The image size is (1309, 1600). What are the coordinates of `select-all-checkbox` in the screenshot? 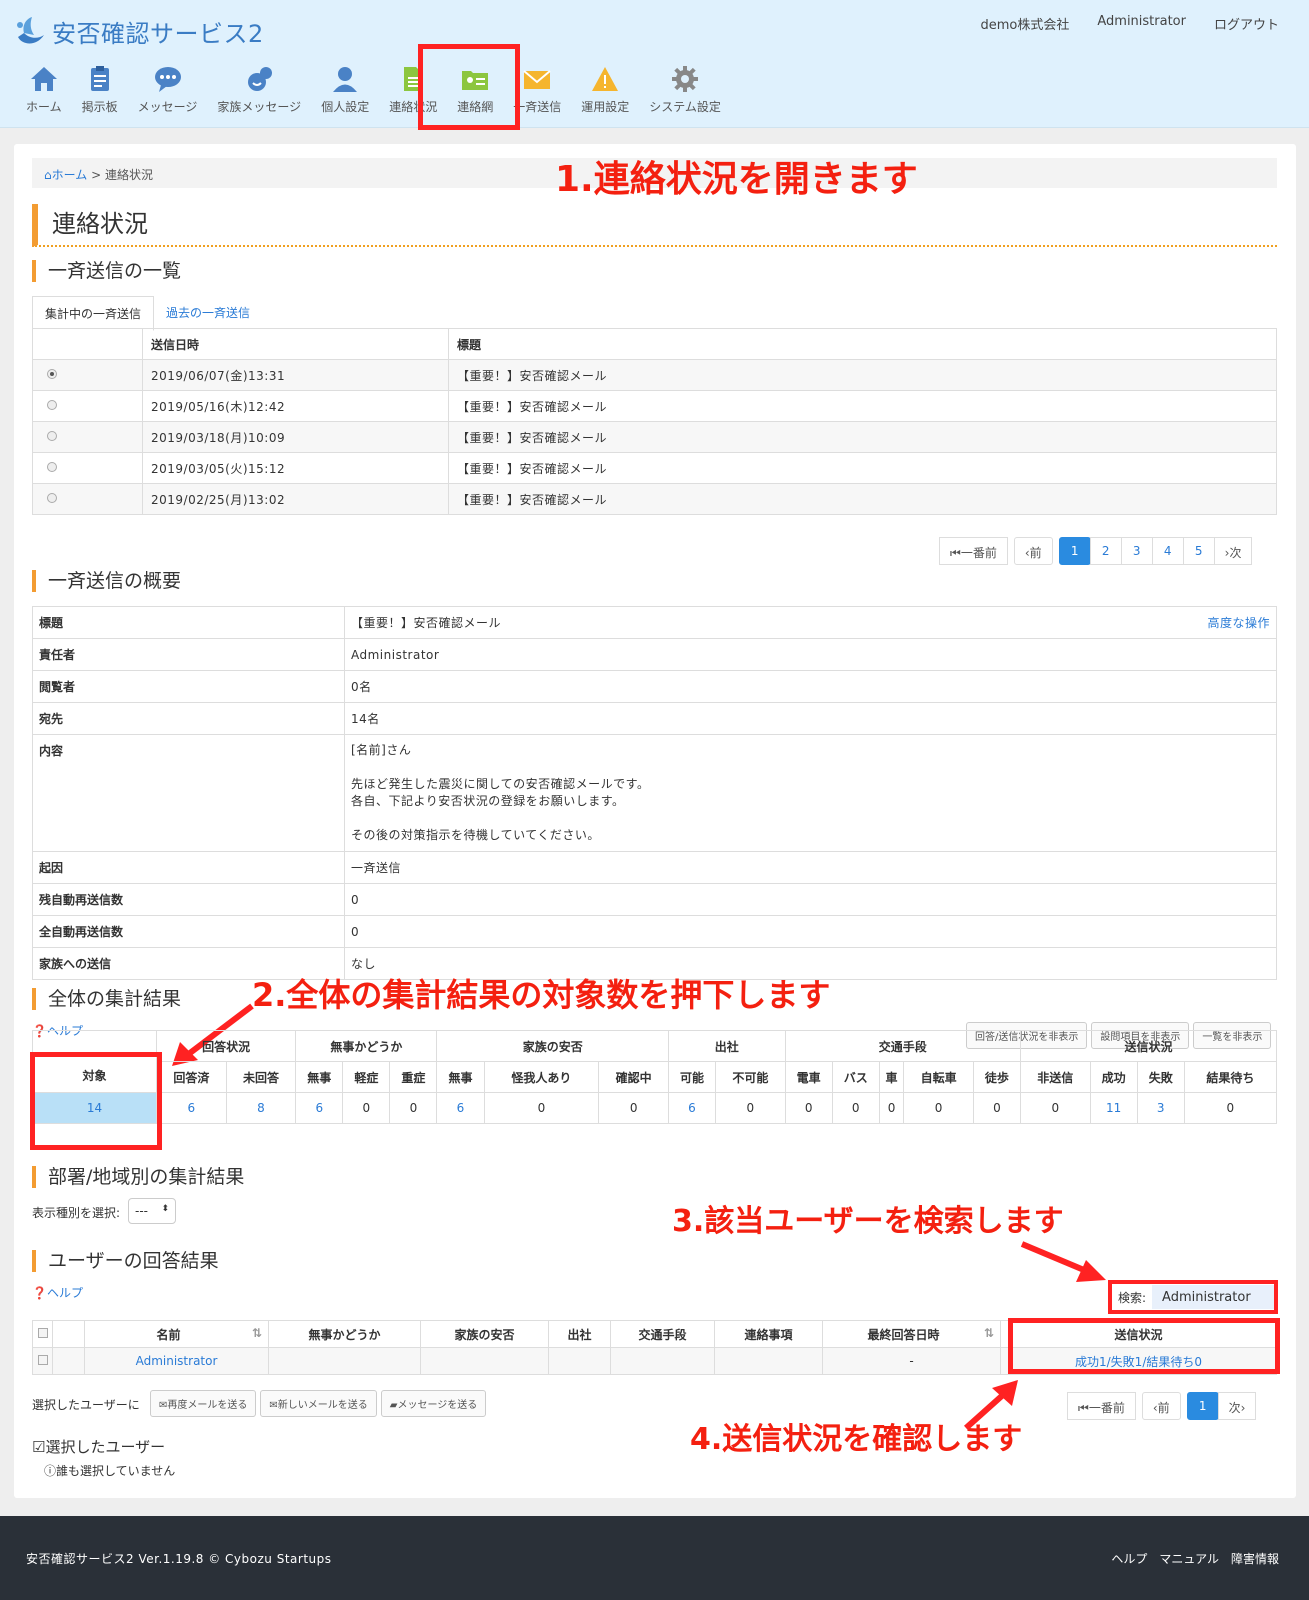 It's located at (42, 1333).